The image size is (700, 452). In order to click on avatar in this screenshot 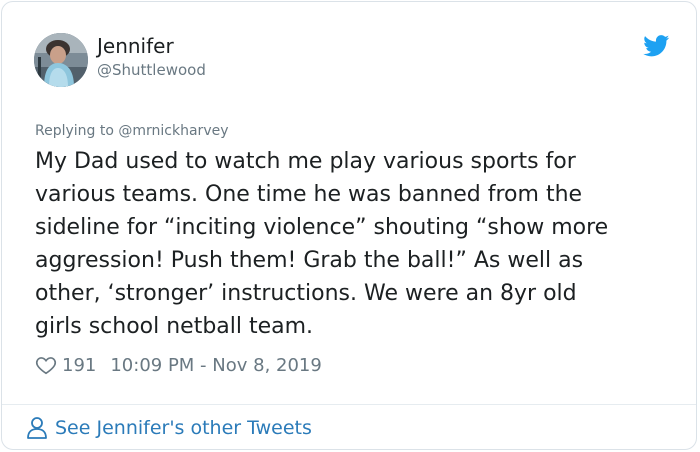, I will do `click(61, 60)`.